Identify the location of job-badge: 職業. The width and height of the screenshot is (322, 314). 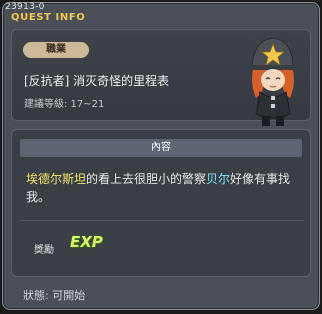
(56, 50).